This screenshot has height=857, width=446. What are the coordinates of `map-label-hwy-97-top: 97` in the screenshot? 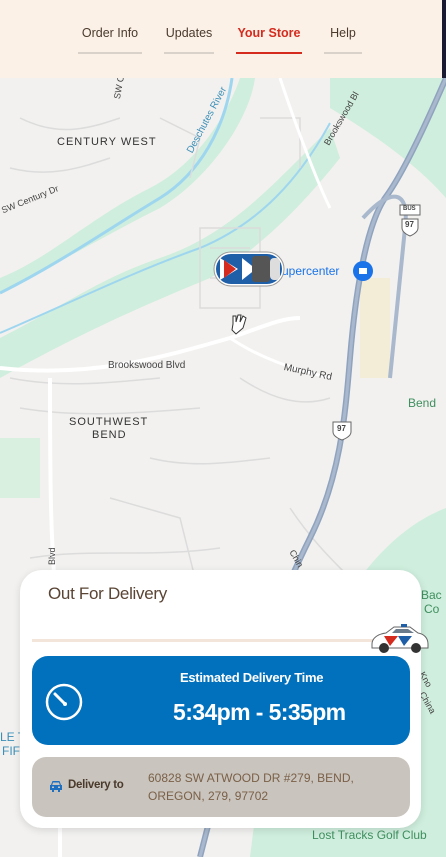 It's located at (409, 224).